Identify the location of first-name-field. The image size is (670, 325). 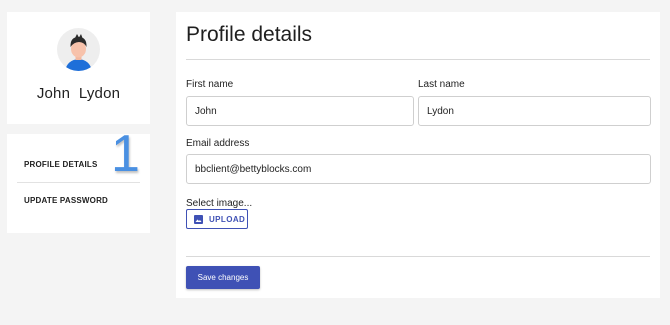
(300, 111).